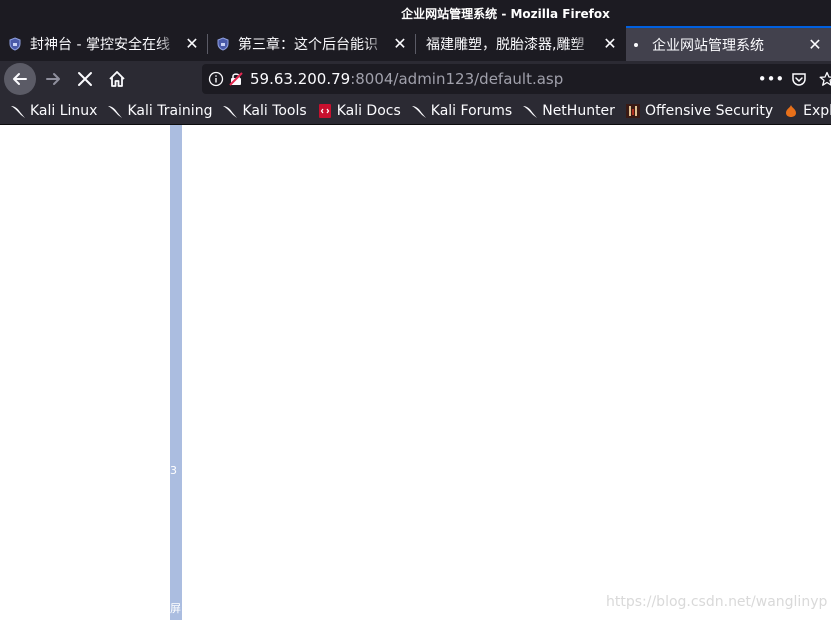  I want to click on tab-chapter-three: 第三章：这个后台能识 ✕, so click(312, 43).